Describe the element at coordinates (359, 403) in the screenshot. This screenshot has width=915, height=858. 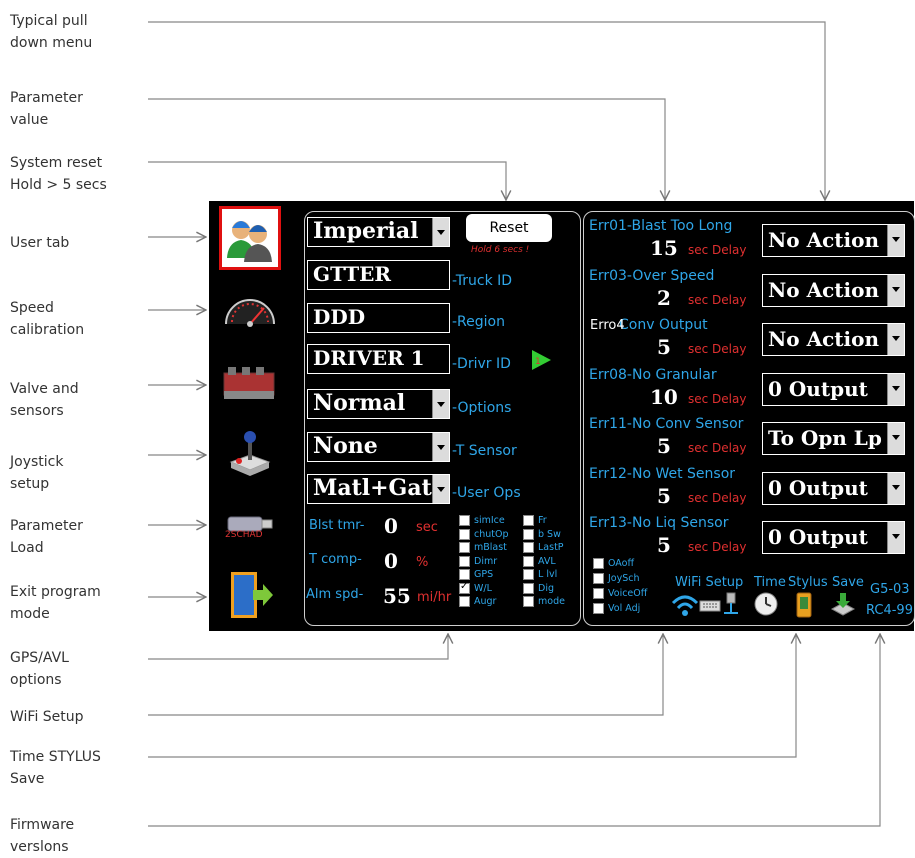
I see `options-value: Normal` at that location.